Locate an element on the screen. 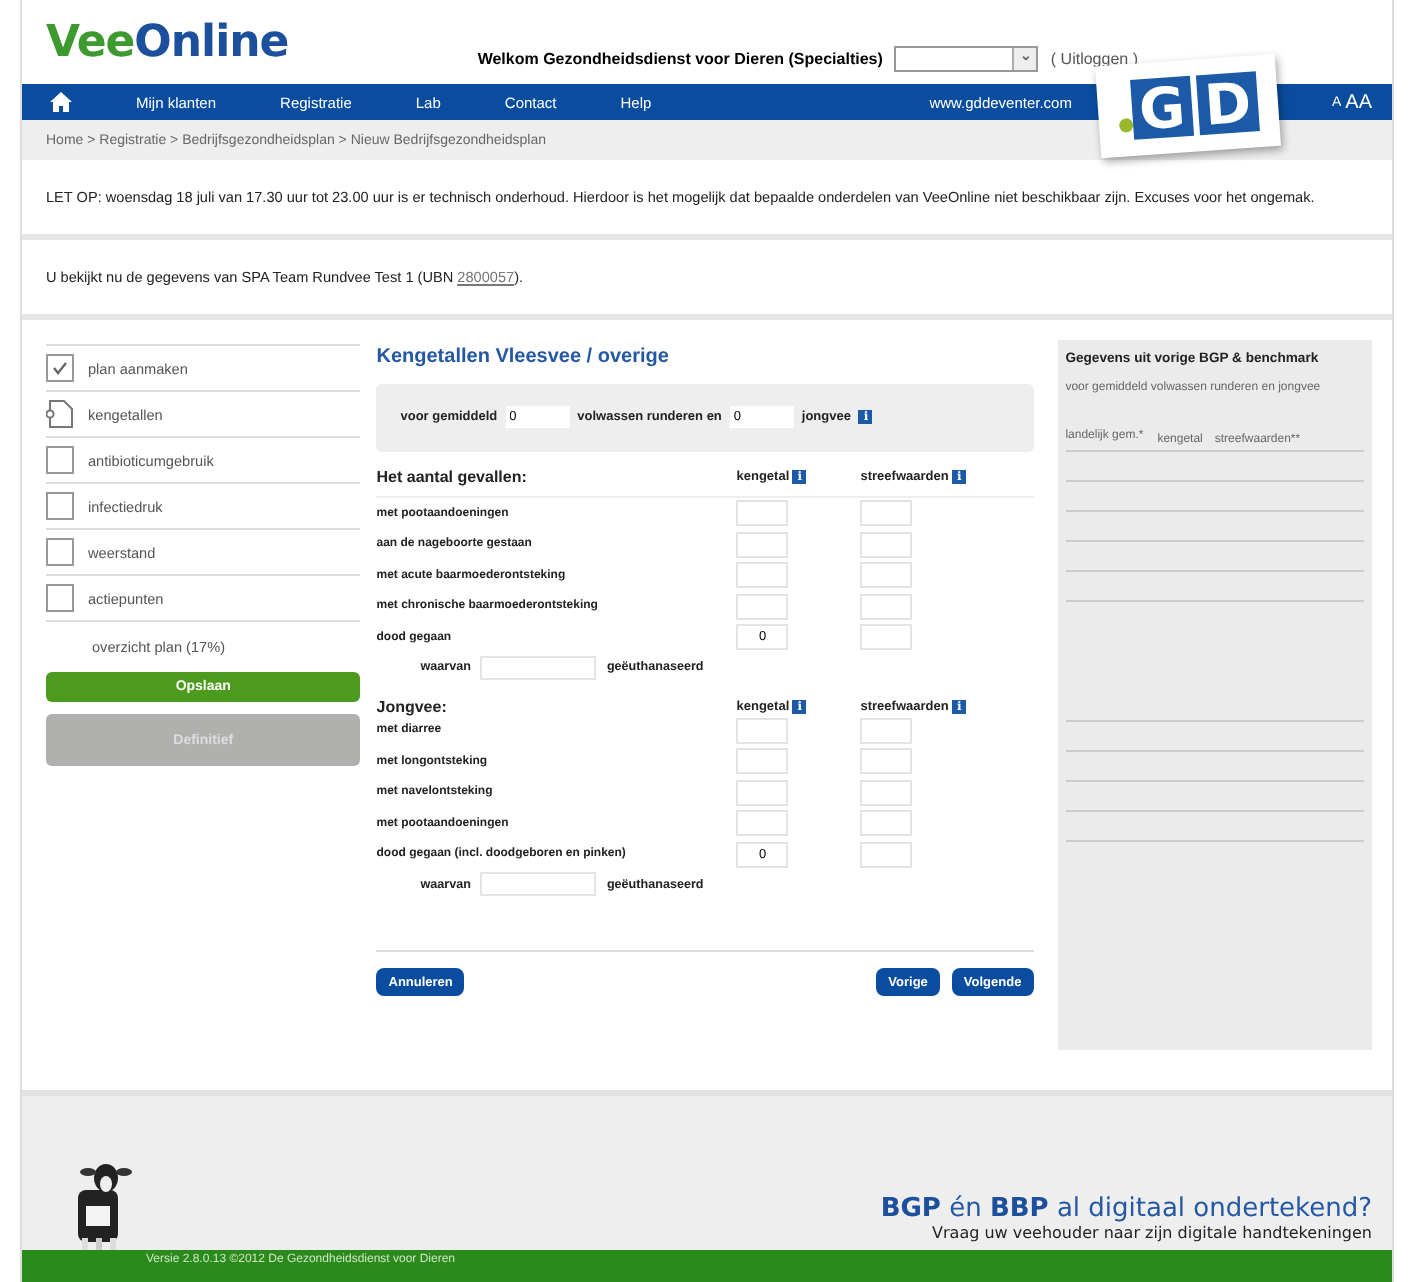 This screenshot has width=1410, height=1282. dot-icon is located at coordinates (1126, 125).